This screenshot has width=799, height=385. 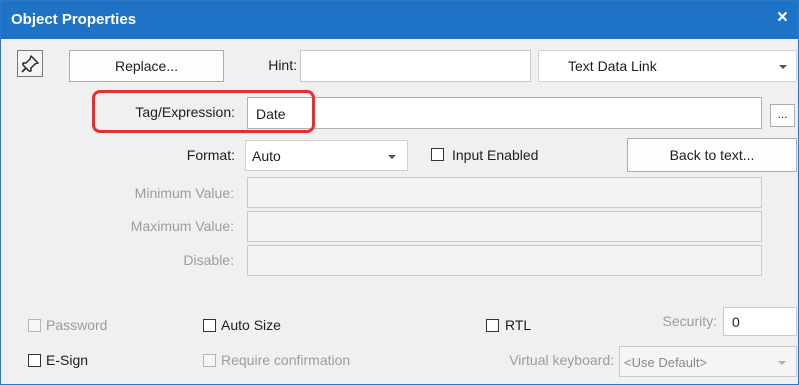 I want to click on input-enabled-label: Input Enabled, so click(x=495, y=155).